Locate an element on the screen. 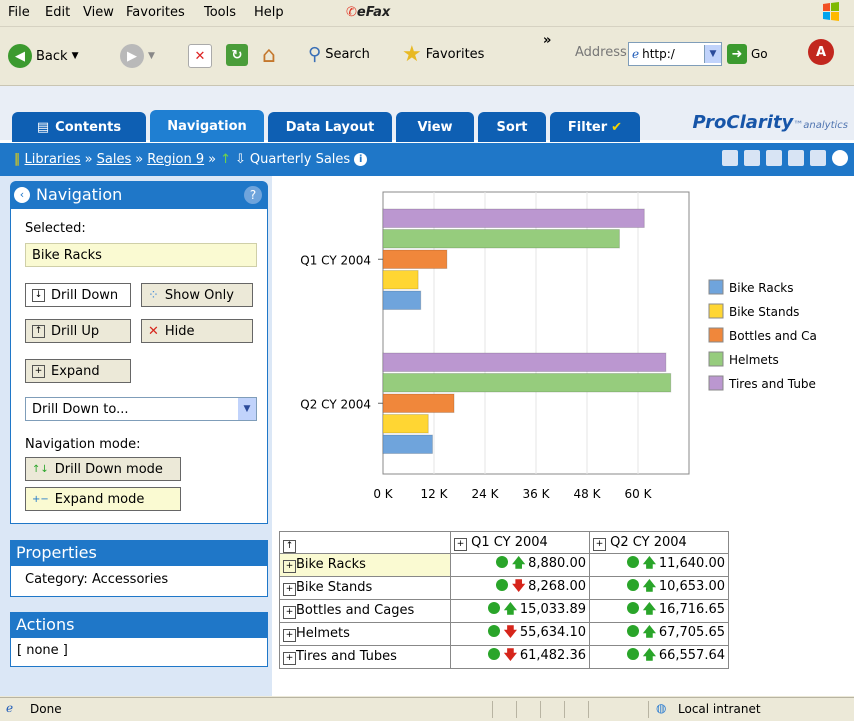 The width and height of the screenshot is (854, 721). table-cell: 🡇 8,268.00 is located at coordinates (520, 588).